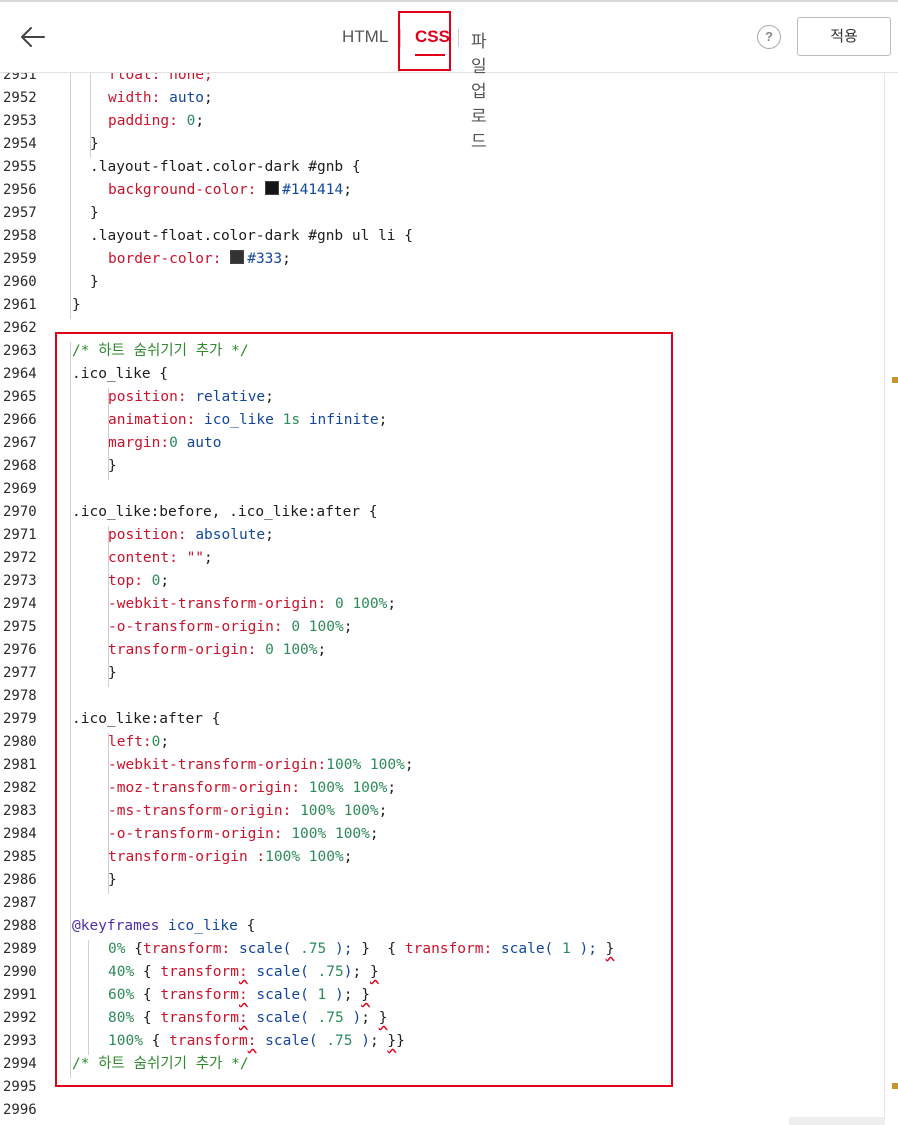  I want to click on tab-divider, so click(458, 38).